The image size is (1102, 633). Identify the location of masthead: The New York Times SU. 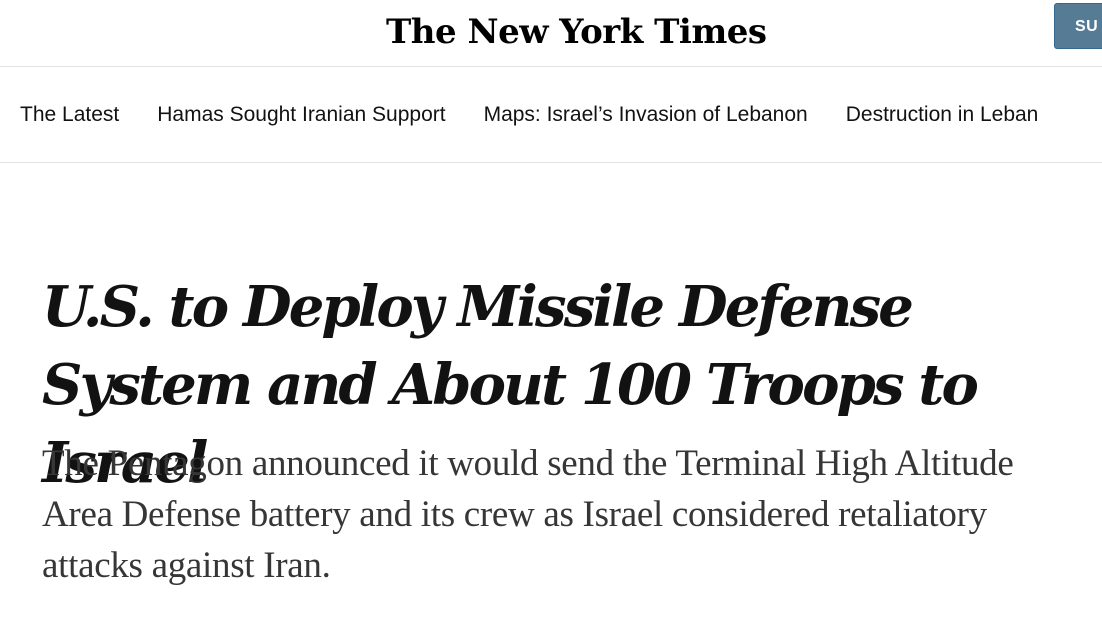
(551, 33).